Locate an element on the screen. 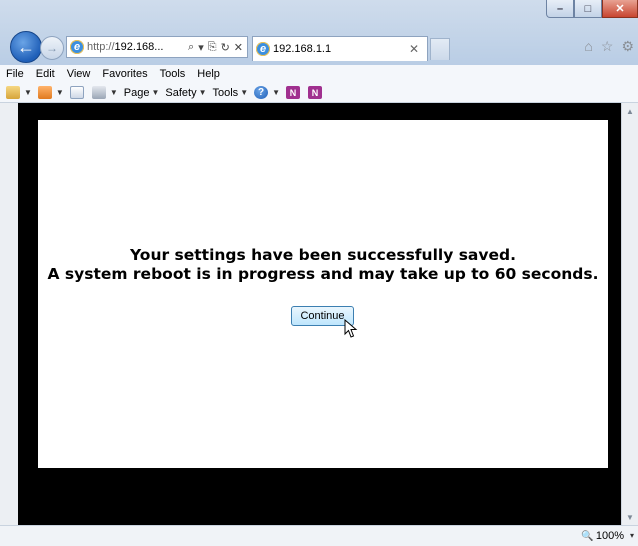  window-controls: – □ ✕ is located at coordinates (592, 10).